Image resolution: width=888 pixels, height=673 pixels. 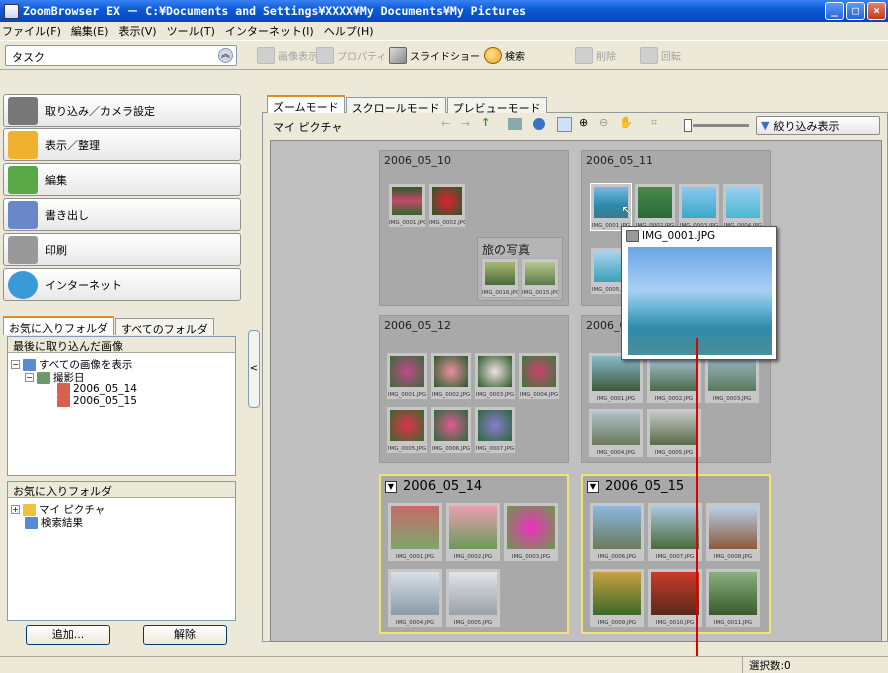 I want to click on thumbnail-caption: IMG_0015.JPG, so click(x=540, y=293).